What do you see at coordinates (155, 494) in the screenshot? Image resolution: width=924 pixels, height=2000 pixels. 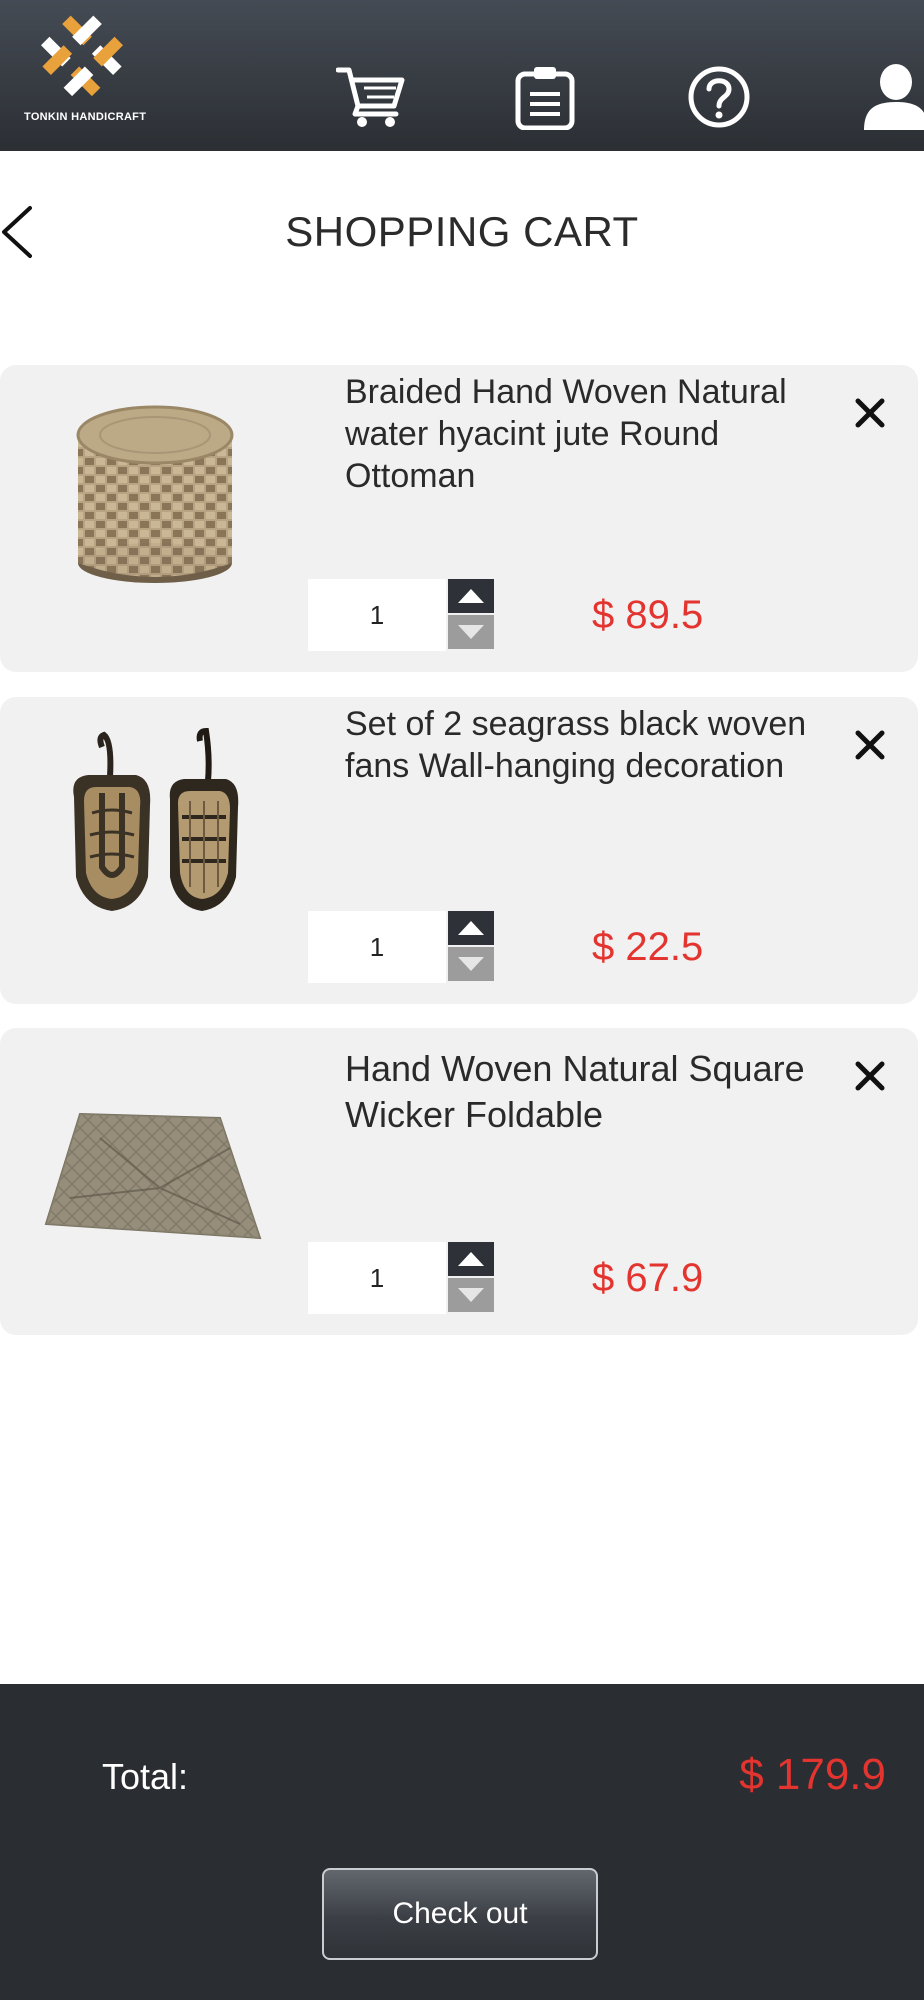 I see `round-ottoman-image` at bounding box center [155, 494].